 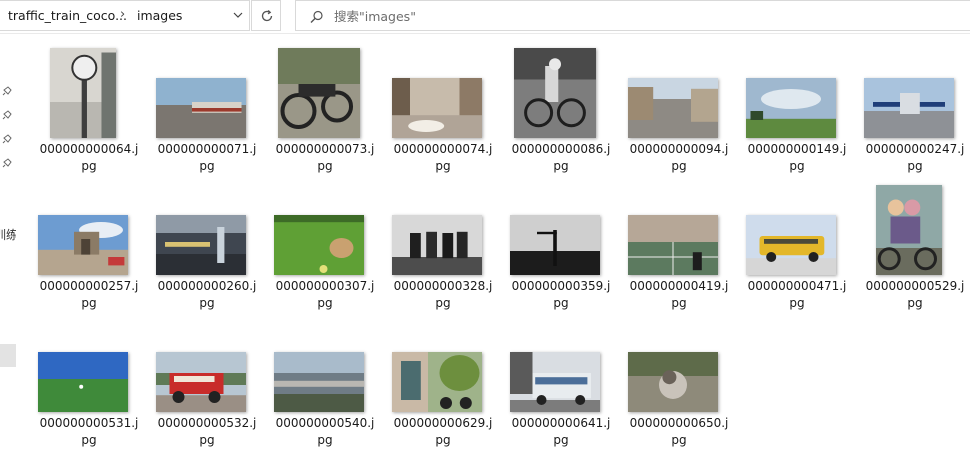 I want to click on train-station-thumbnail, so click(x=201, y=108).